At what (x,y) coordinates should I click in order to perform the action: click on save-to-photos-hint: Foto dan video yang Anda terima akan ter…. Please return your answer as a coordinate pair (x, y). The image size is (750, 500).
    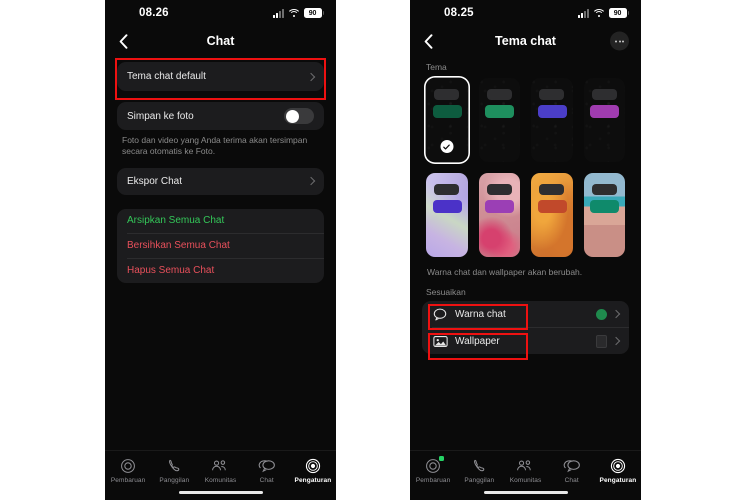
    Looking at the image, I should click on (215, 146).